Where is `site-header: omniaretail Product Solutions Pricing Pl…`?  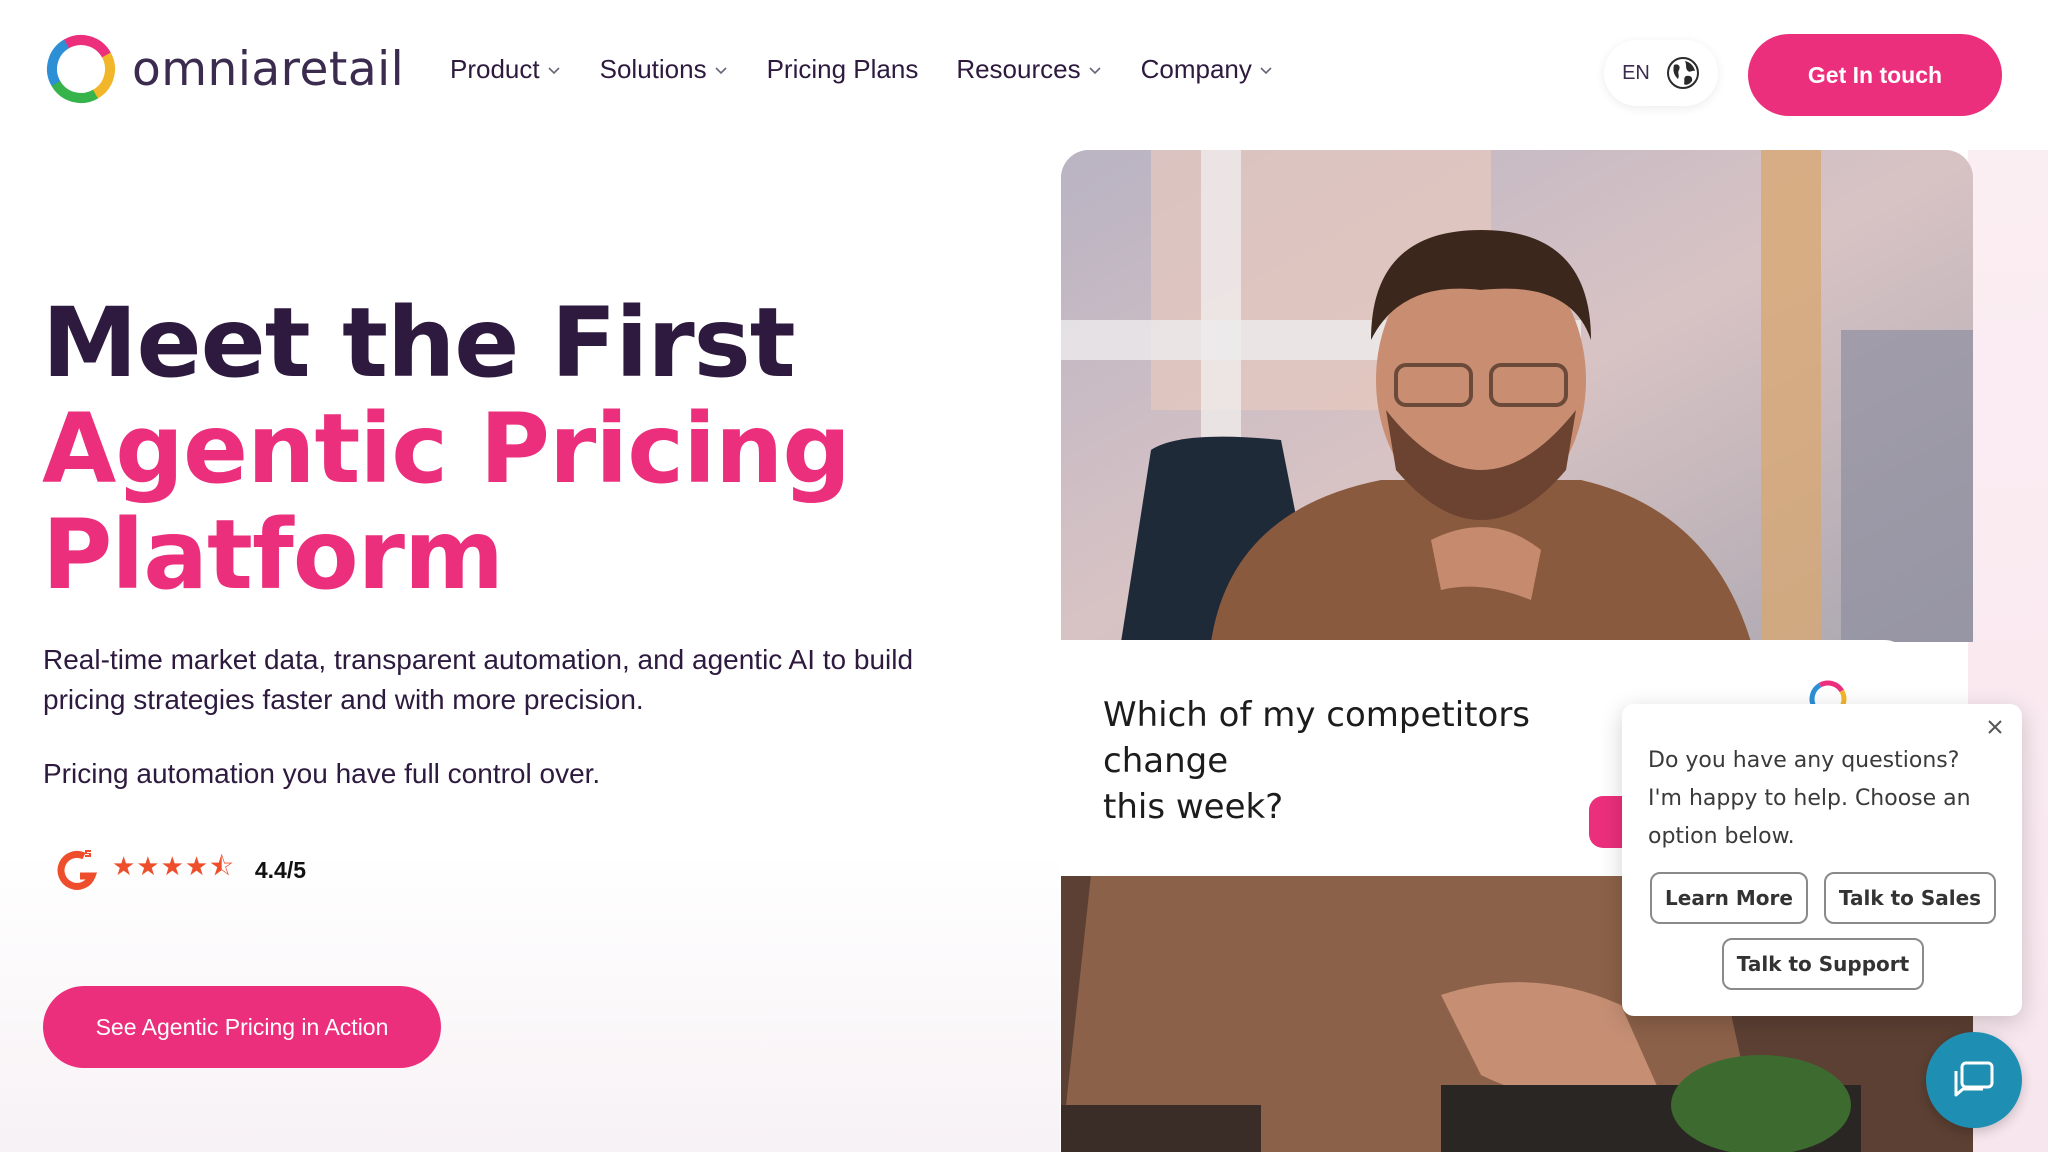 site-header: omniaretail Product Solutions Pricing Pl… is located at coordinates (1024, 75).